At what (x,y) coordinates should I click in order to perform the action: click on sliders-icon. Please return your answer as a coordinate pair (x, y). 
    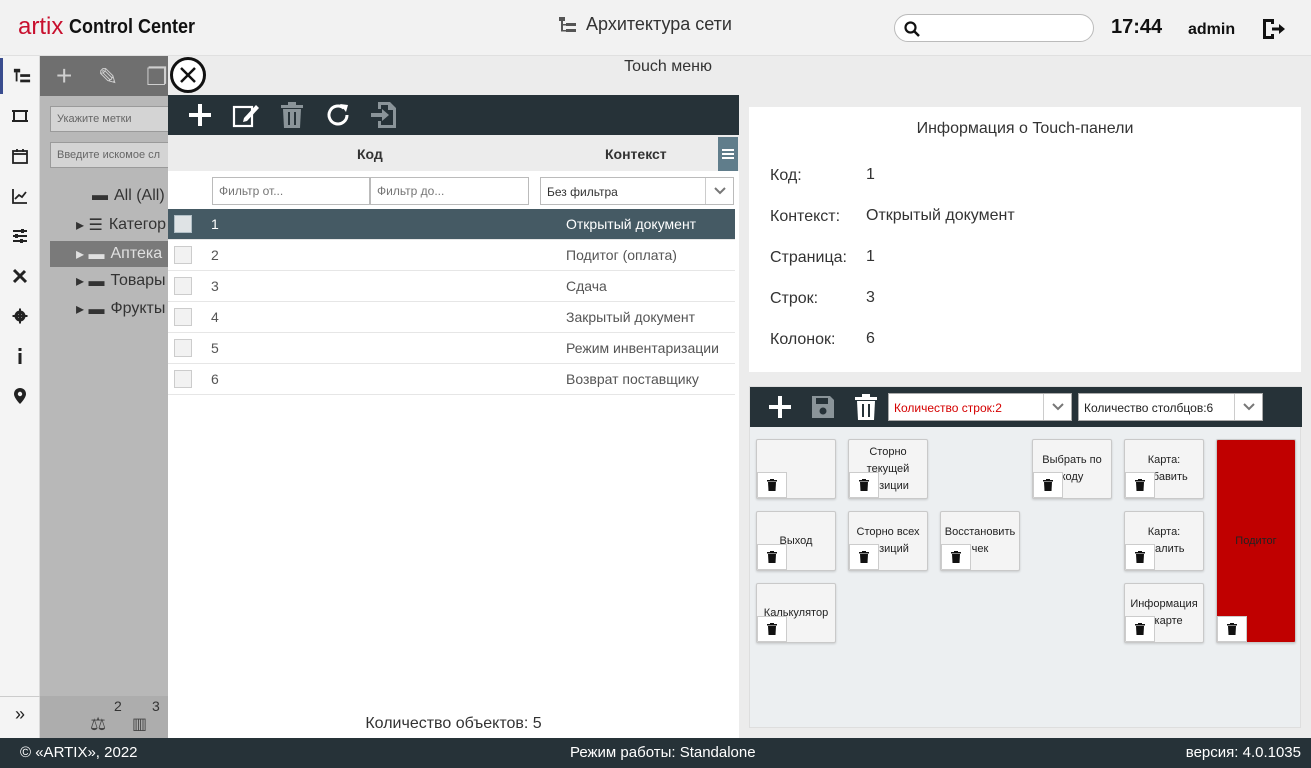
    Looking at the image, I should click on (20, 236).